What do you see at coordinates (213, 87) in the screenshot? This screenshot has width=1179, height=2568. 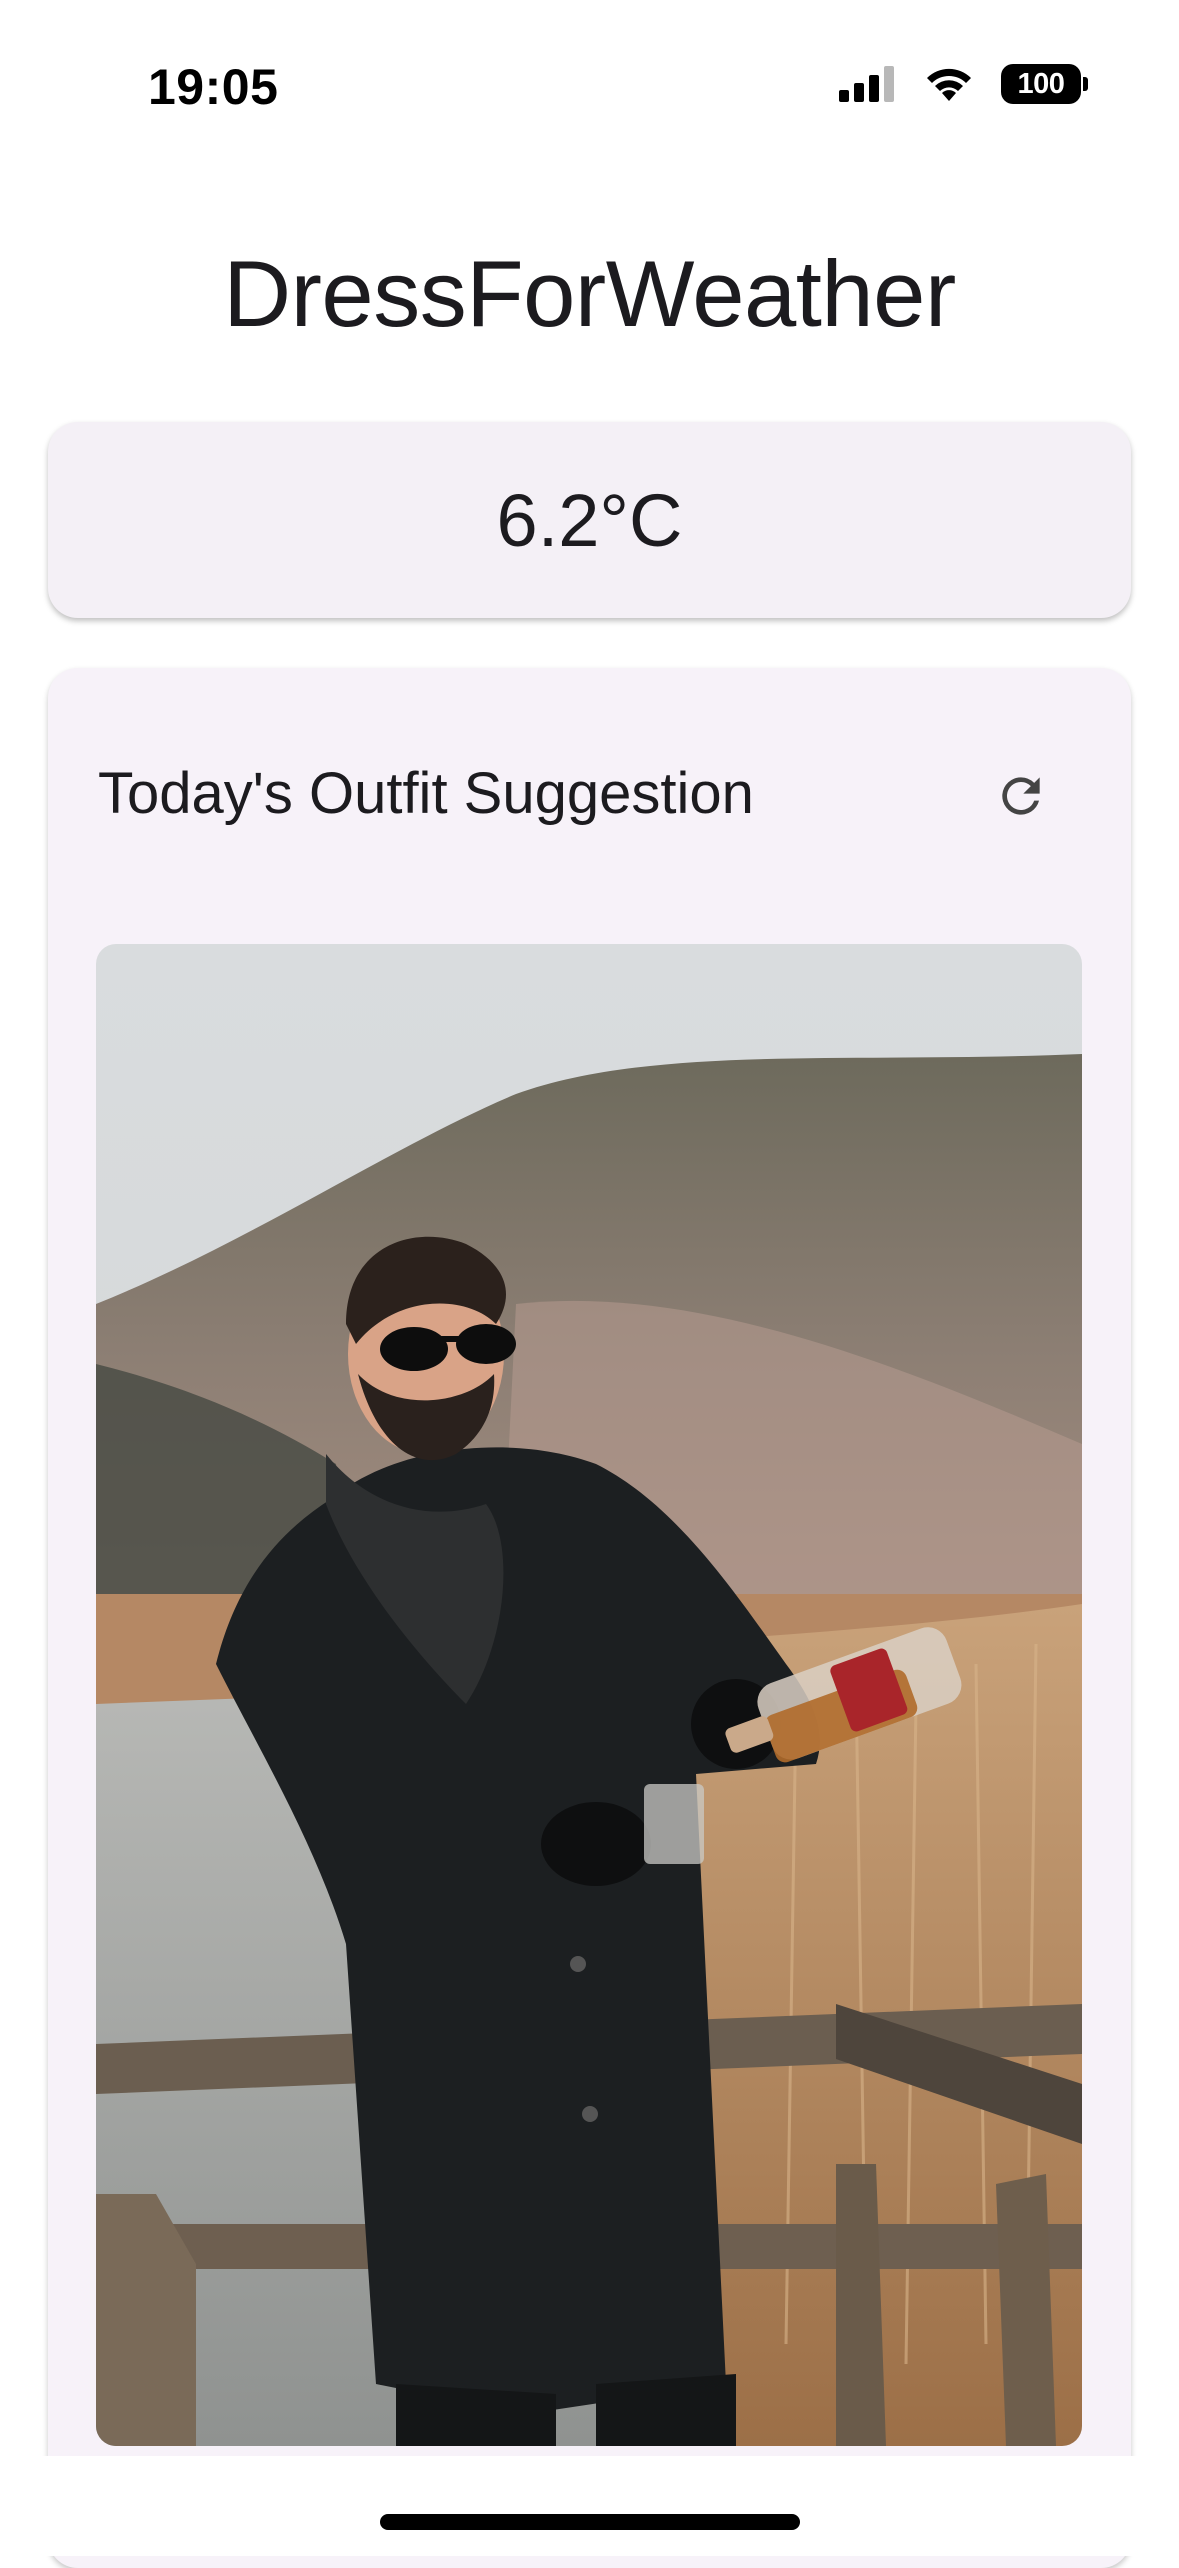 I see `status-time: 19:05` at bounding box center [213, 87].